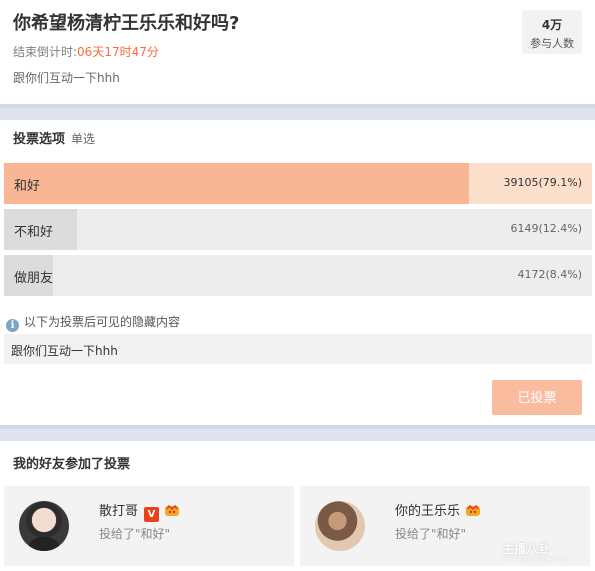  I want to click on options-mode: 单选, so click(83, 139).